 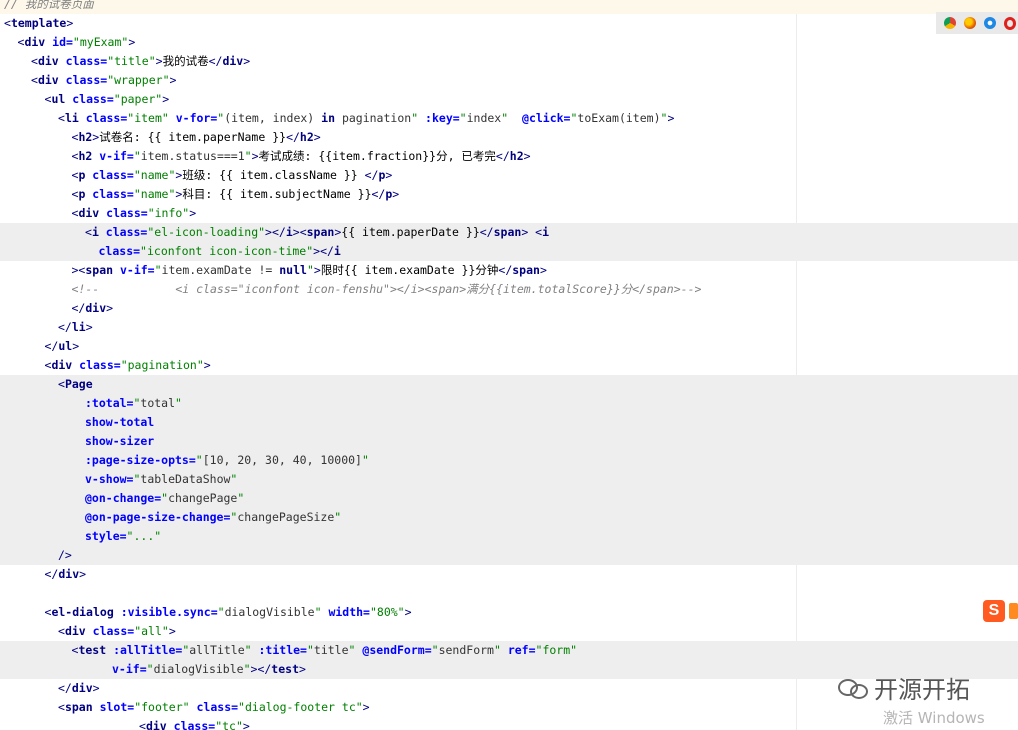 I want to click on code-token: id=, so click(x=62, y=42).